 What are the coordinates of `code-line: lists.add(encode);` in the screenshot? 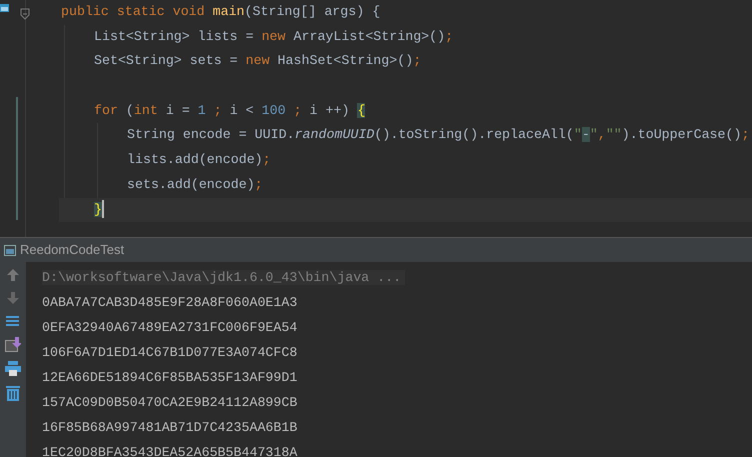 It's located at (199, 160).